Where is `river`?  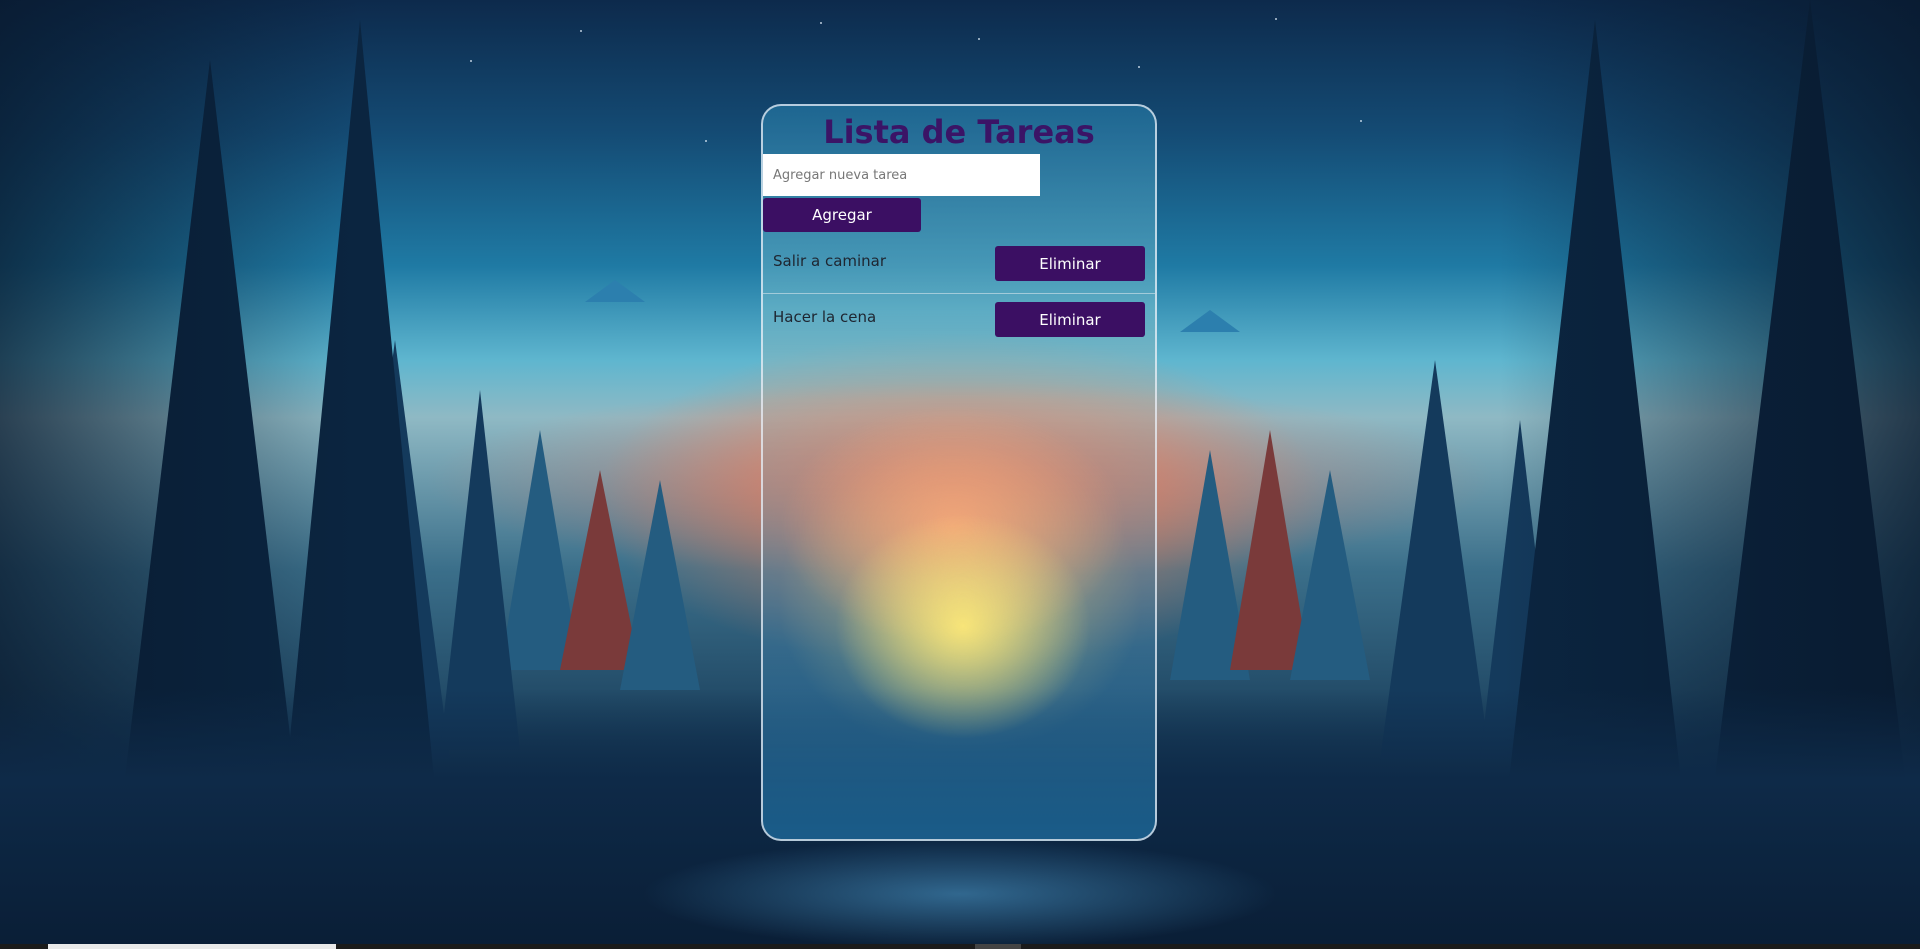
river is located at coordinates (960, 894).